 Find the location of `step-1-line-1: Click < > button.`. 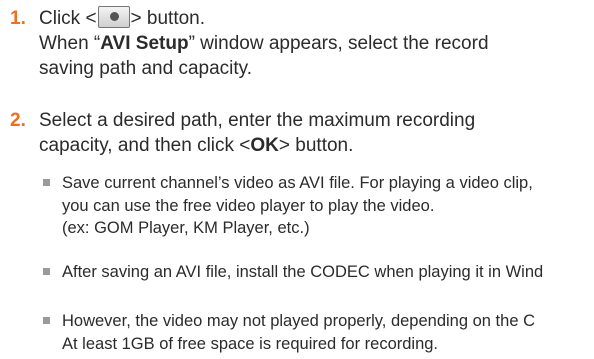

step-1-line-1: Click < > button. is located at coordinates (122, 17).